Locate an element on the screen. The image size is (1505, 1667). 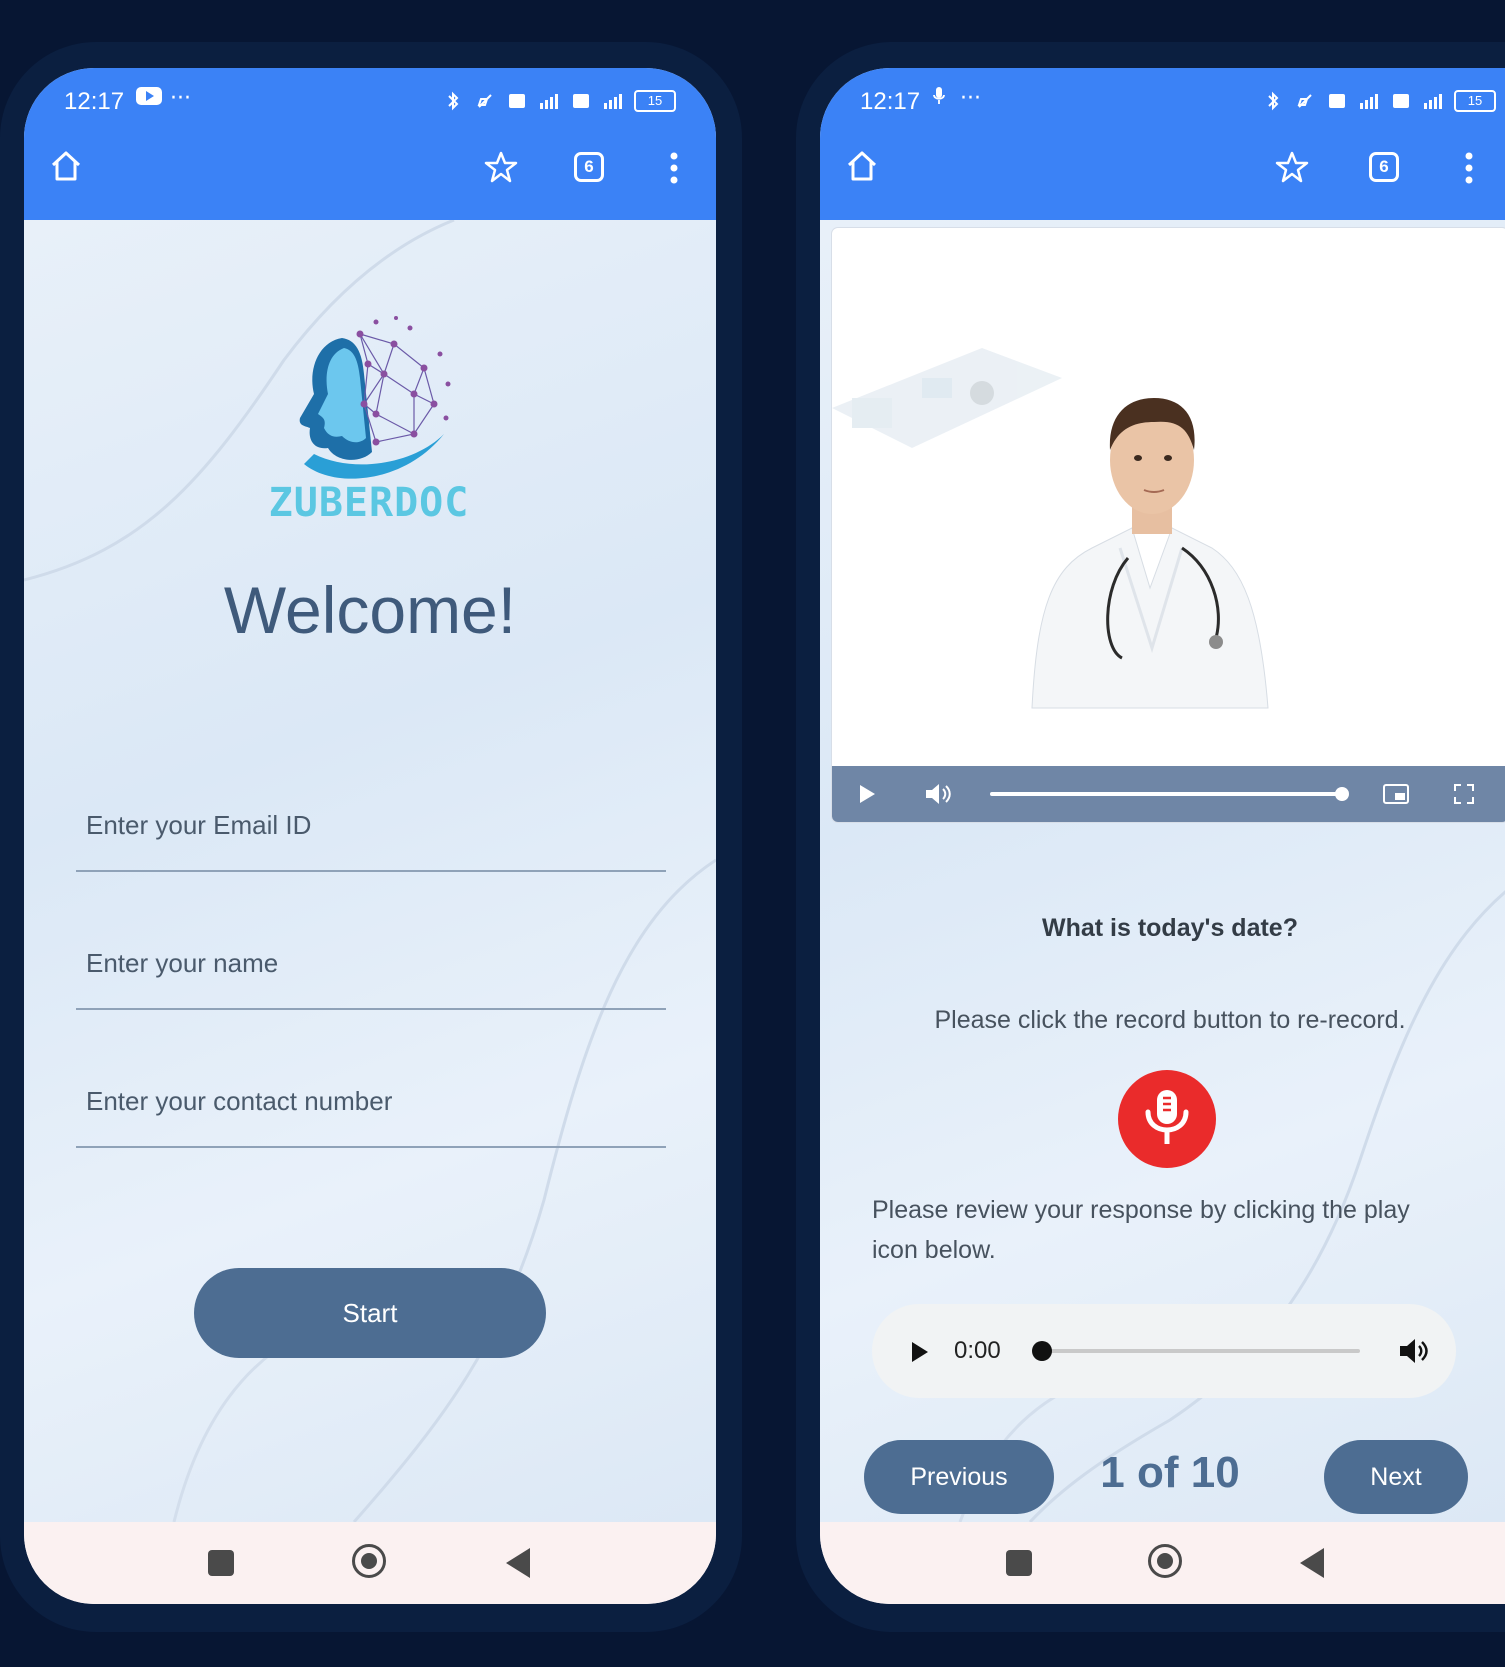
microphone-icon is located at coordinates (1167, 1117).